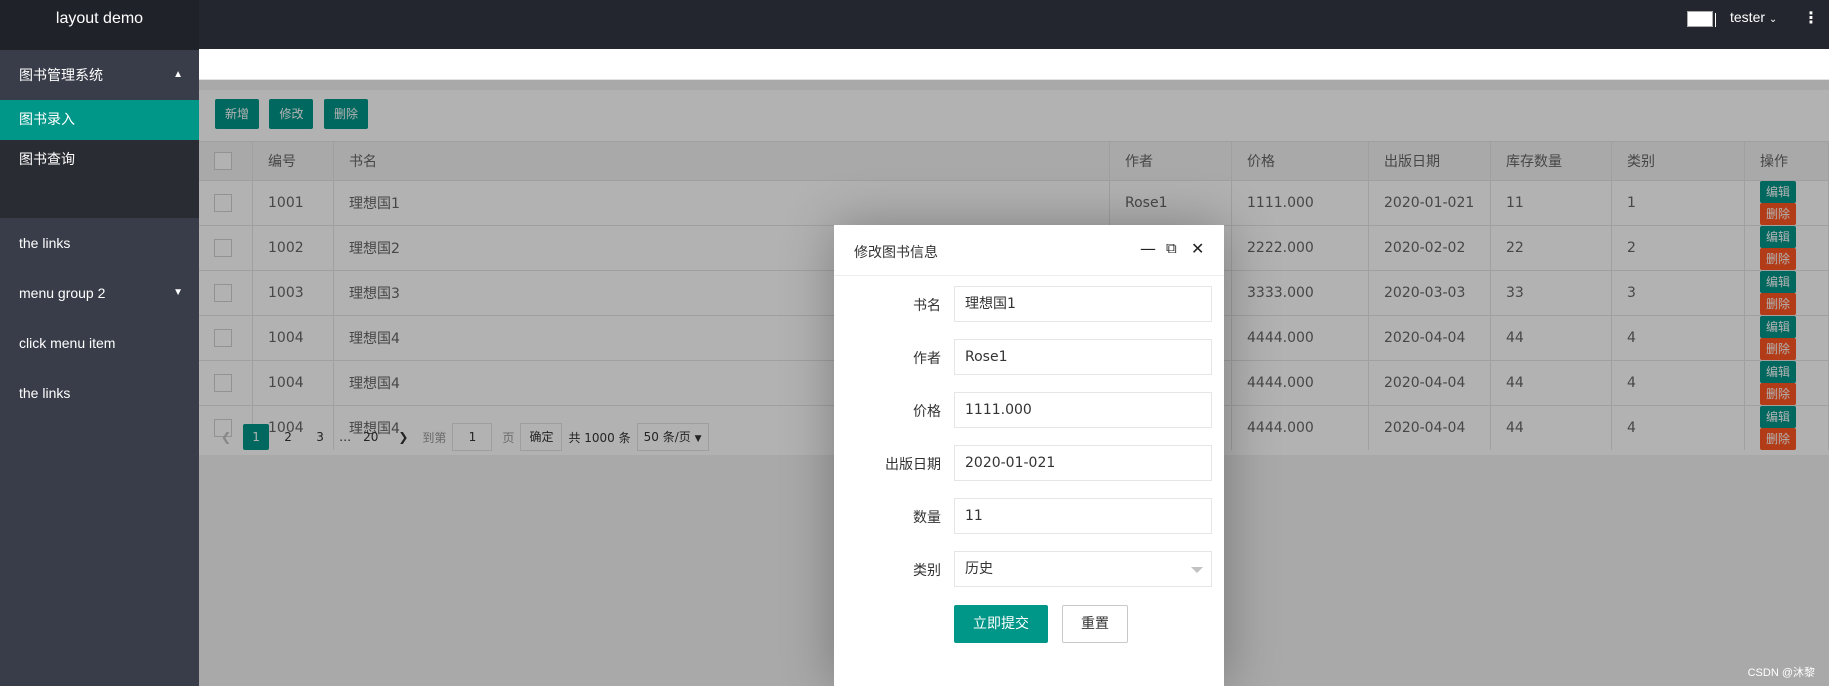 The height and width of the screenshot is (686, 1829). Describe the element at coordinates (1083, 463) in the screenshot. I see `input-pubdate: 2020-01-021` at that location.